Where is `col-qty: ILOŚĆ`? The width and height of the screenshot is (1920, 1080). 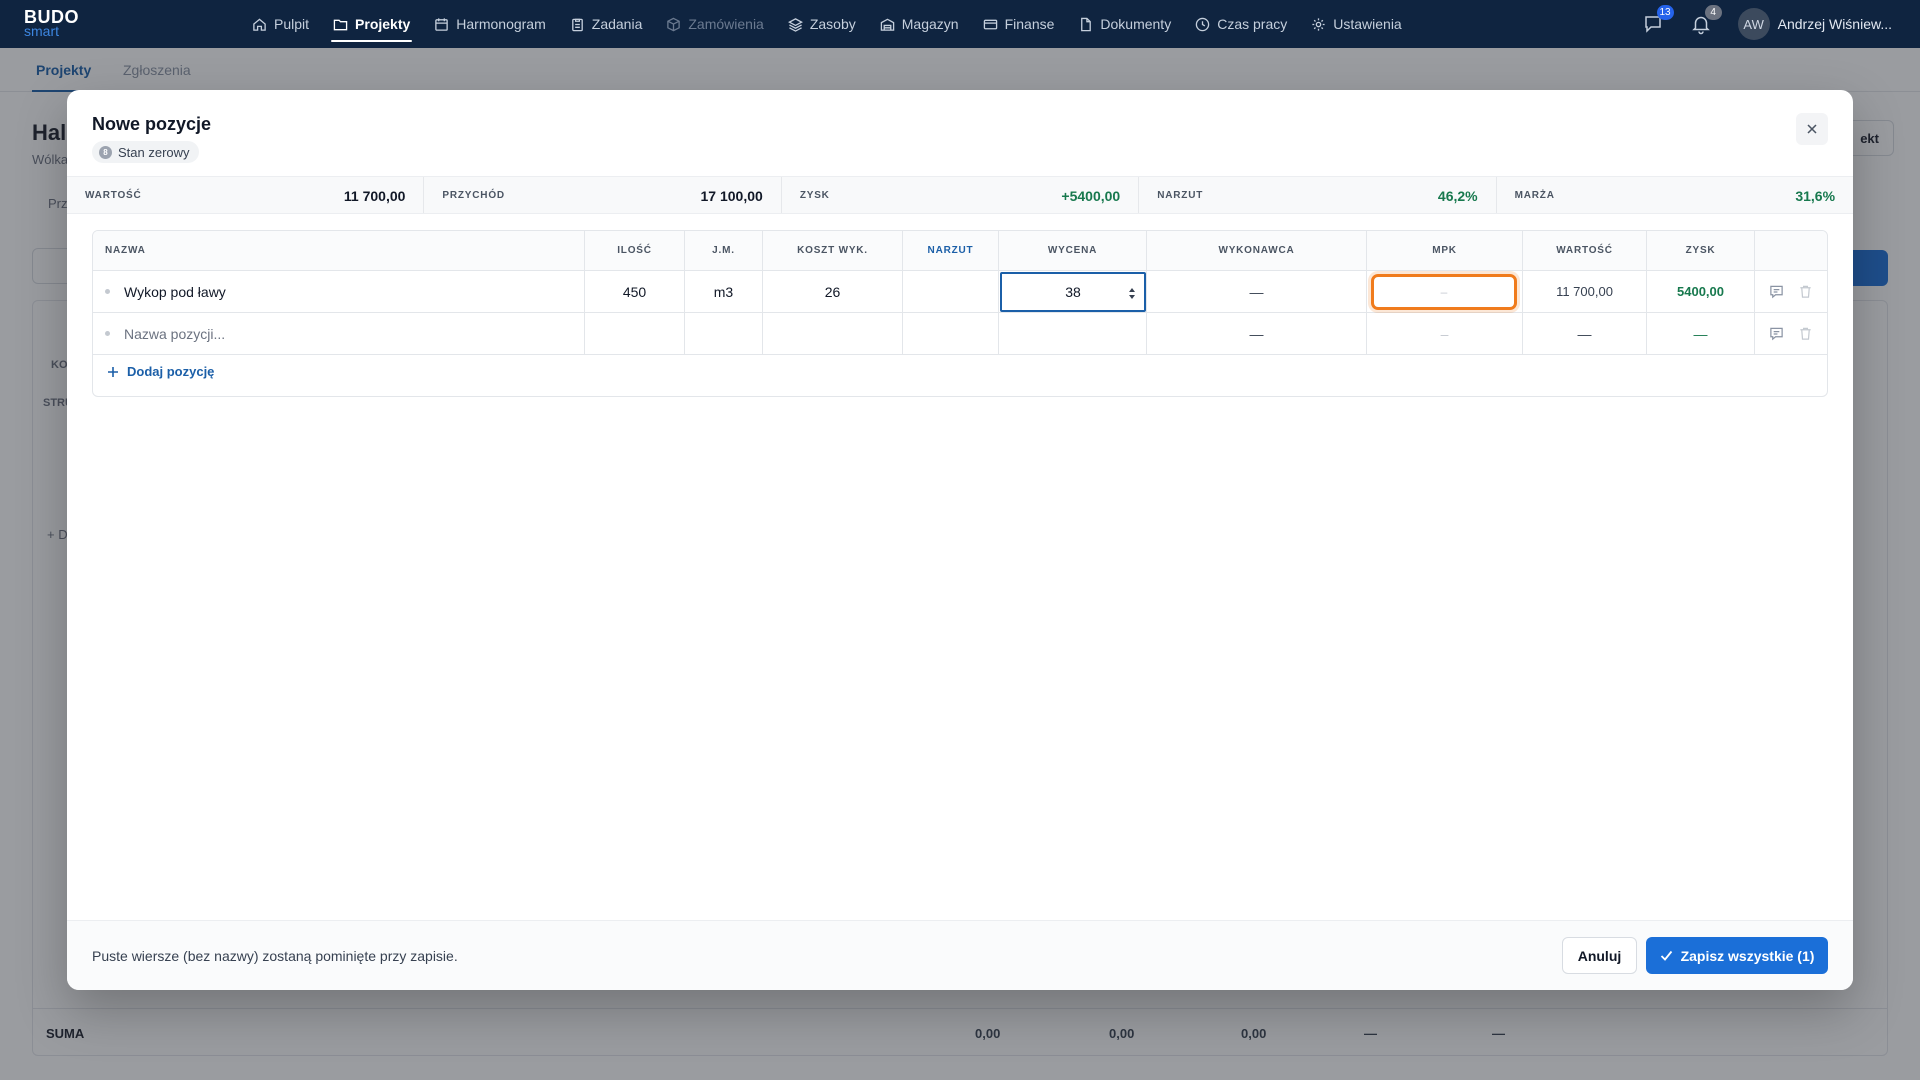
col-qty: ILOŚĆ is located at coordinates (635, 250).